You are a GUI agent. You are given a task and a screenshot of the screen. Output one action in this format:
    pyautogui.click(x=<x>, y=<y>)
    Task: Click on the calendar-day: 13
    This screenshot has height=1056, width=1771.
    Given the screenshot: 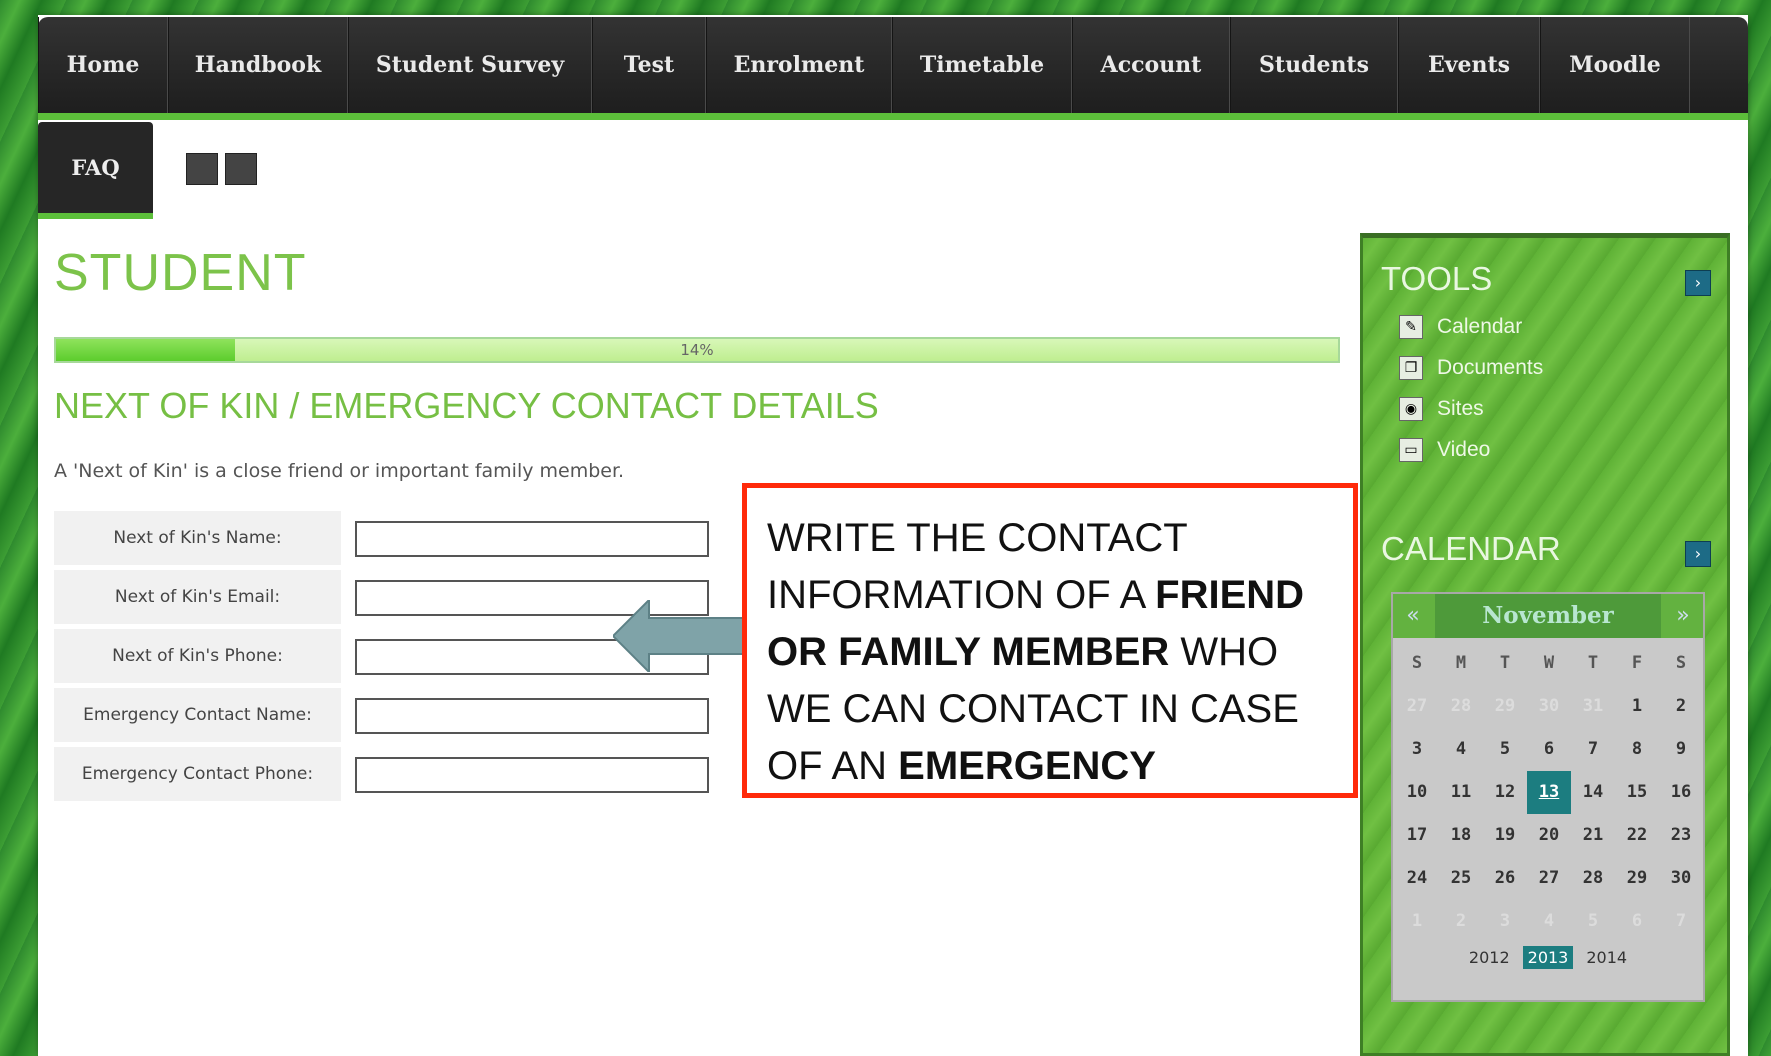 What is the action you would take?
    pyautogui.click(x=1549, y=792)
    